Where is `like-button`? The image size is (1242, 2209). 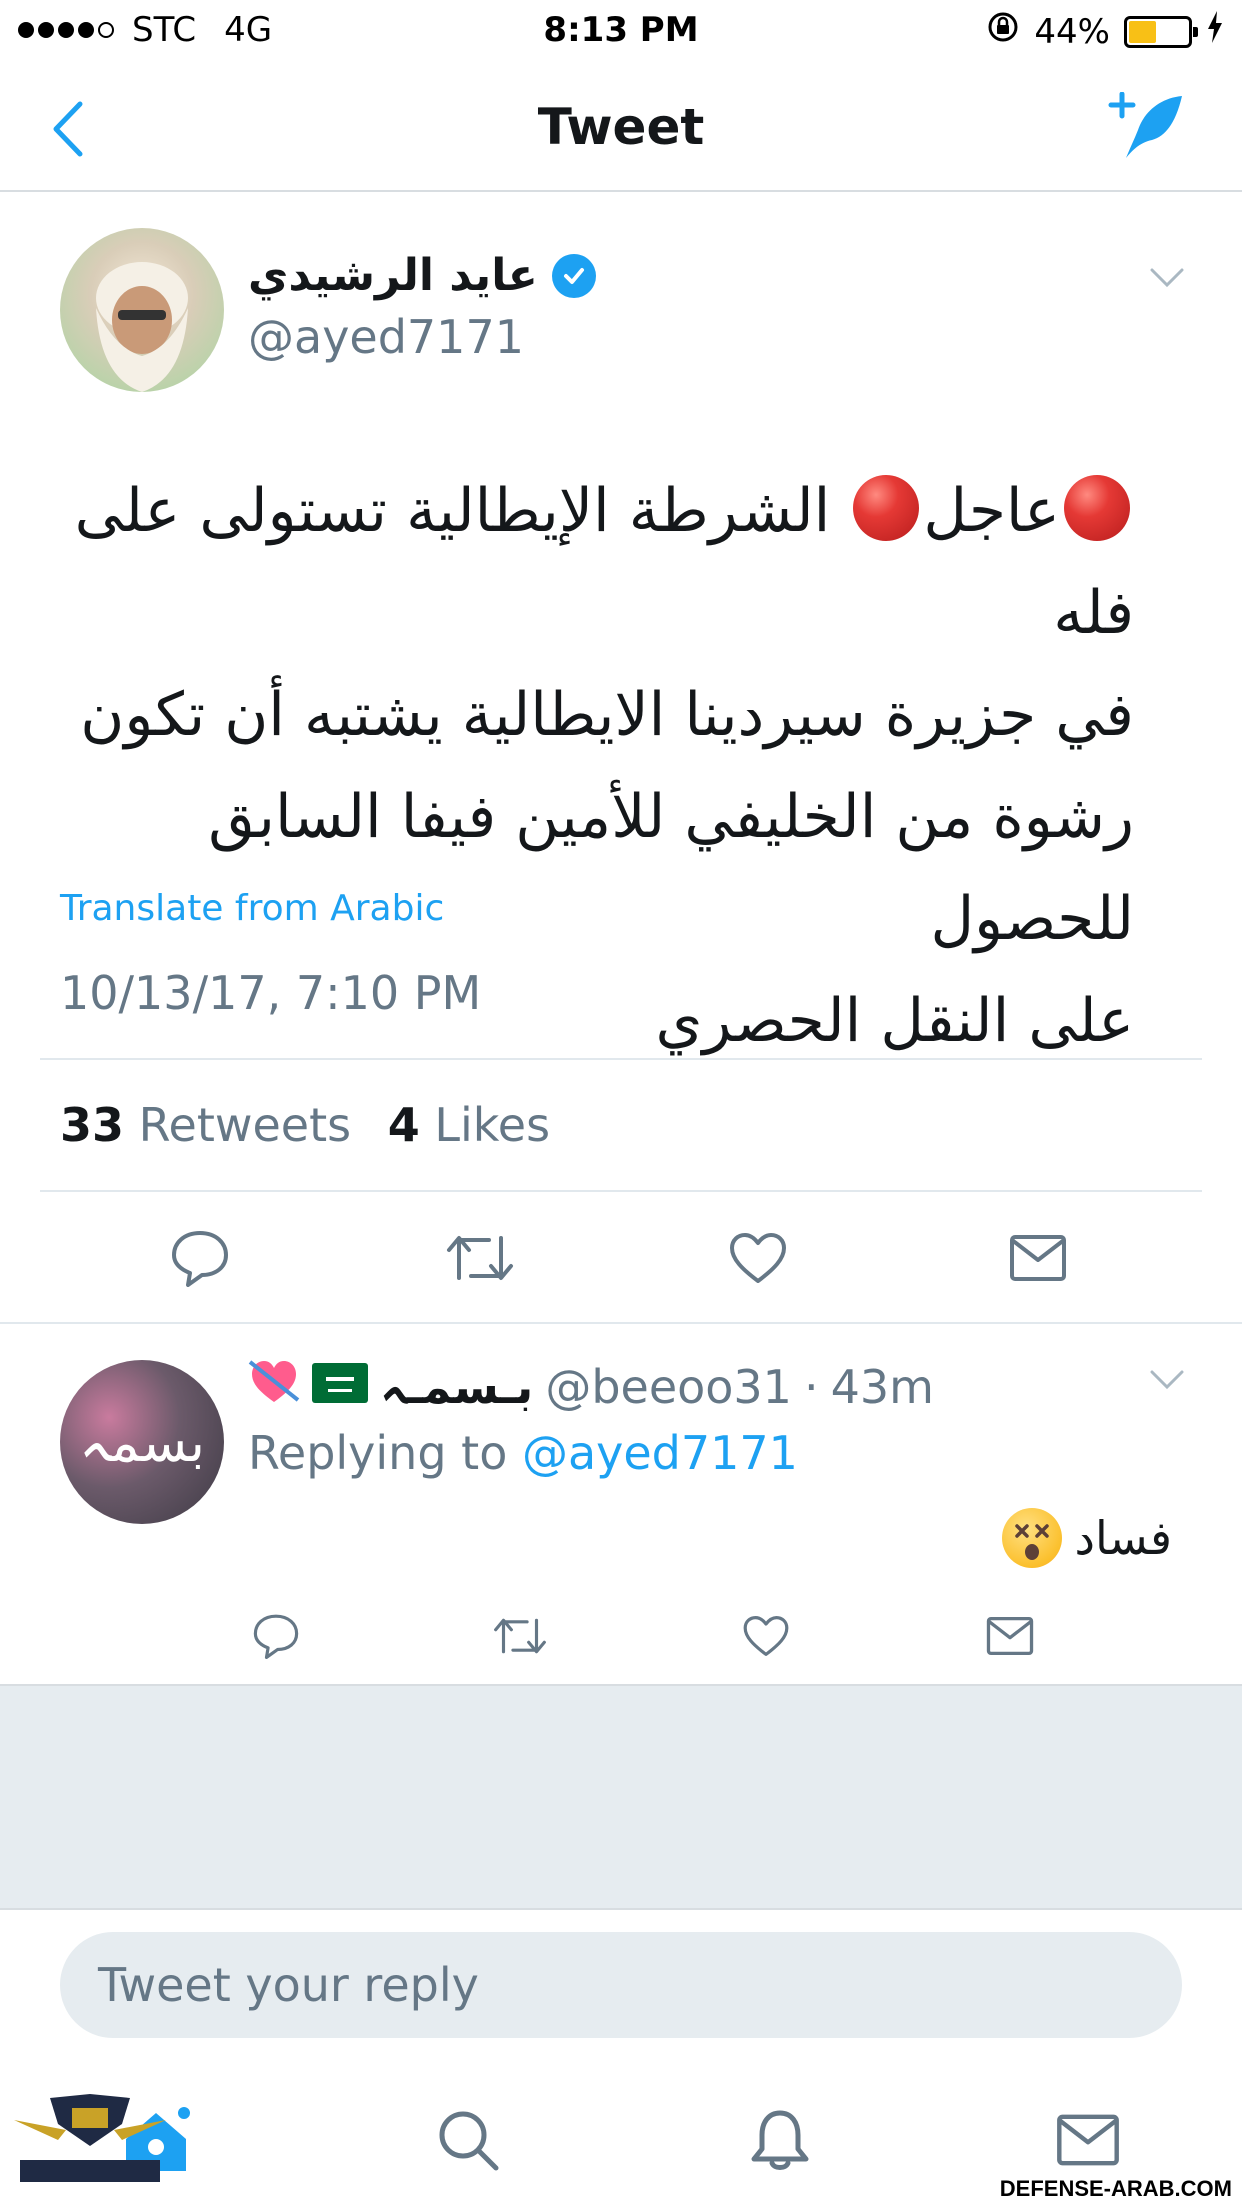
like-button is located at coordinates (758, 1258).